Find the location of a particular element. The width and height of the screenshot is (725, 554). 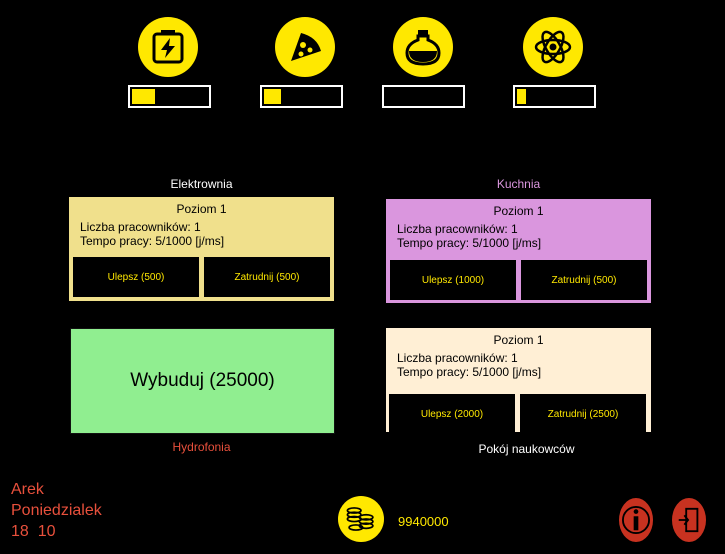

lightning-battery-icon is located at coordinates (168, 47).